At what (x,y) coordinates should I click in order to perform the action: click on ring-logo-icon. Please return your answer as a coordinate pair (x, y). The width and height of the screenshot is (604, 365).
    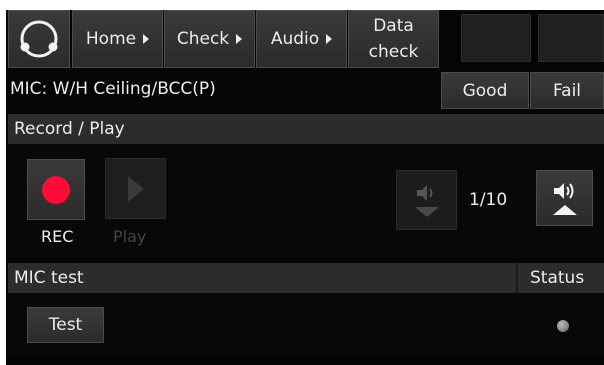
    Looking at the image, I should click on (39, 39).